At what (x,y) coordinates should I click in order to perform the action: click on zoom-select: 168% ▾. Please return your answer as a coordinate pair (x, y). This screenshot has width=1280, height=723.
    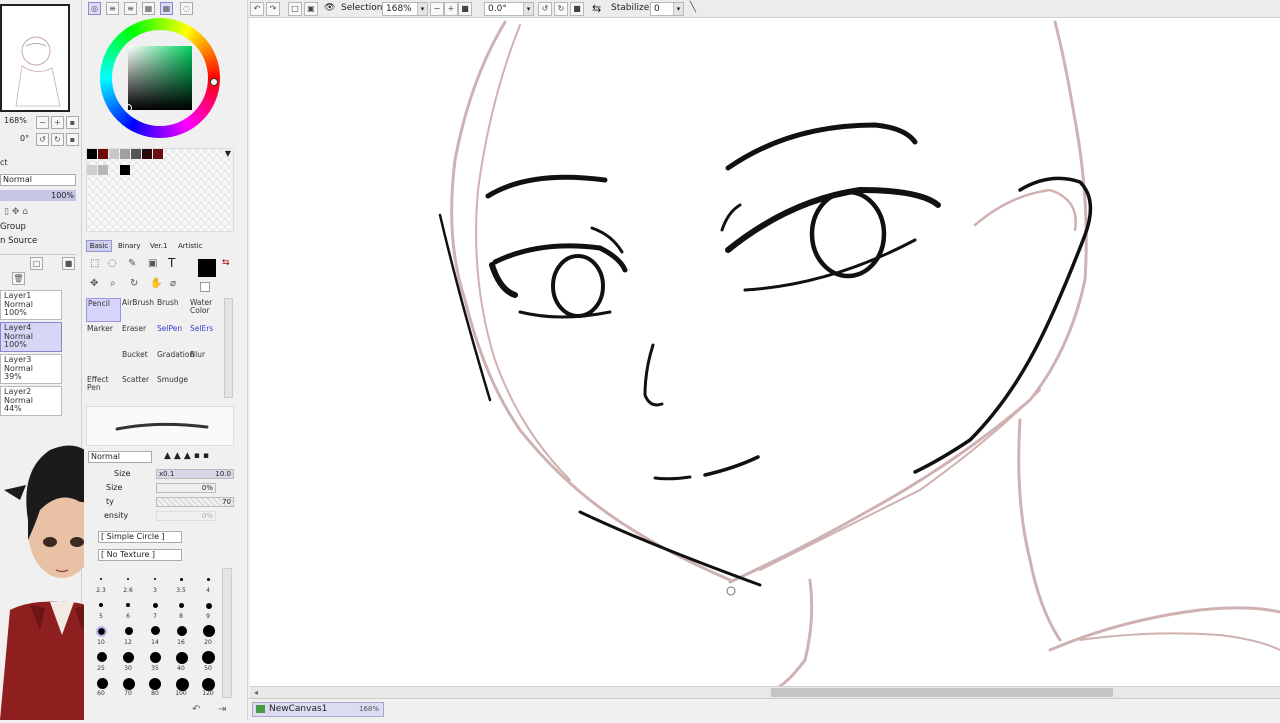
    Looking at the image, I should click on (405, 9).